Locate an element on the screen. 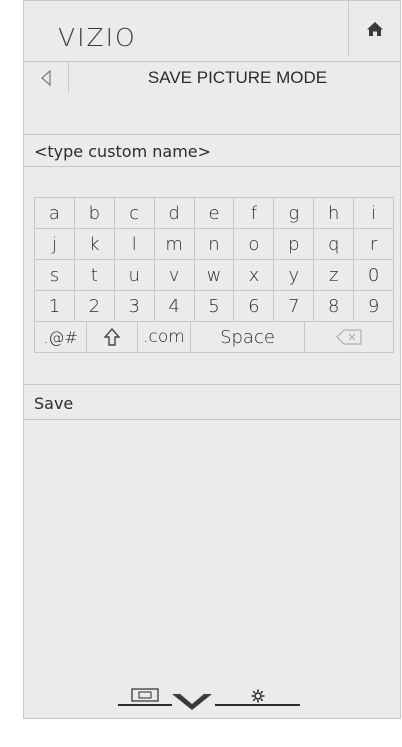 The width and height of the screenshot is (402, 747). title-bar: SAVE PICTURE MODE is located at coordinates (212, 77).